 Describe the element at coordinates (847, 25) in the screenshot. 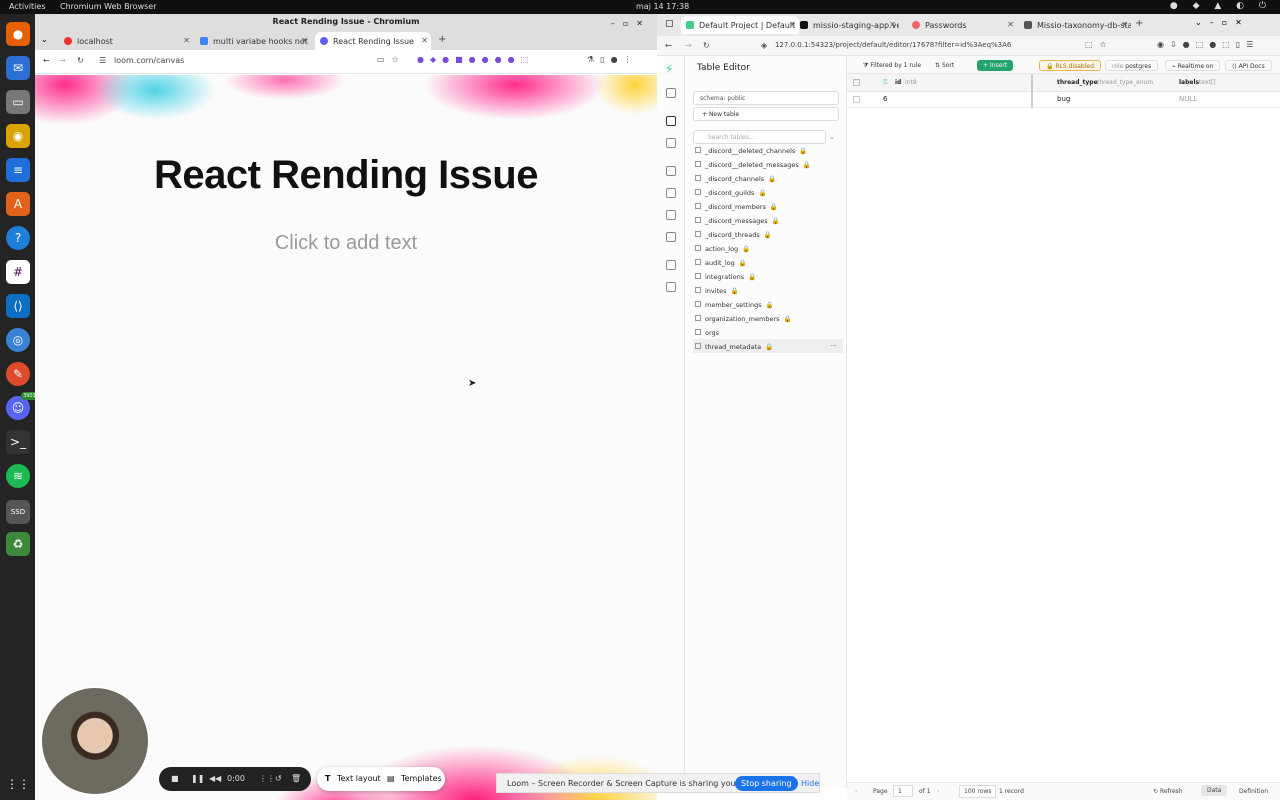

I see `tab-missio-staging: missio-staging-app.verc ✕` at that location.